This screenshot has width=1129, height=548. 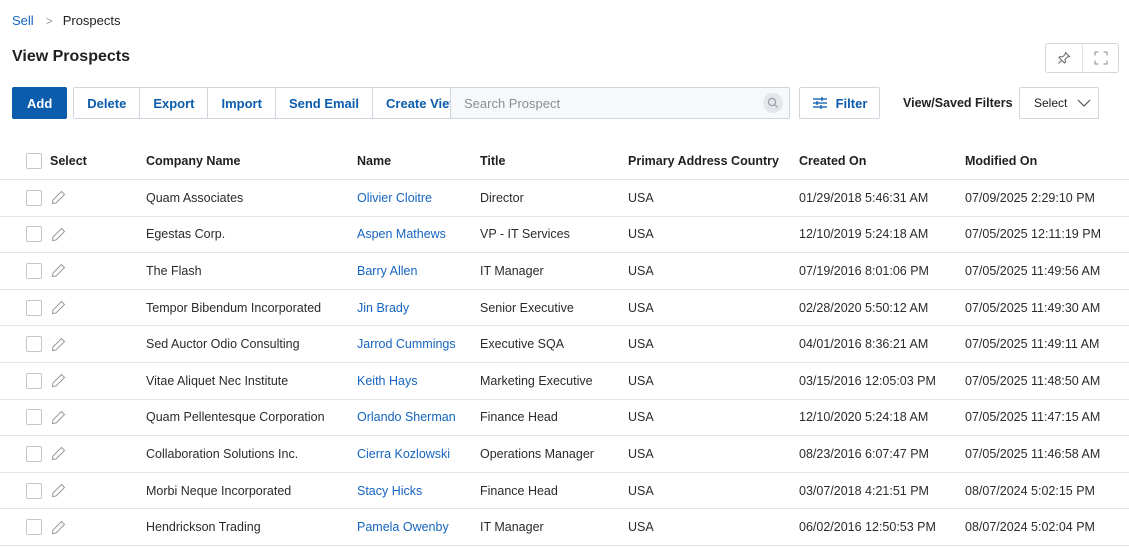 What do you see at coordinates (864, 234) in the screenshot?
I see `cell-created: 12/10/2019 5:24:18 AM` at bounding box center [864, 234].